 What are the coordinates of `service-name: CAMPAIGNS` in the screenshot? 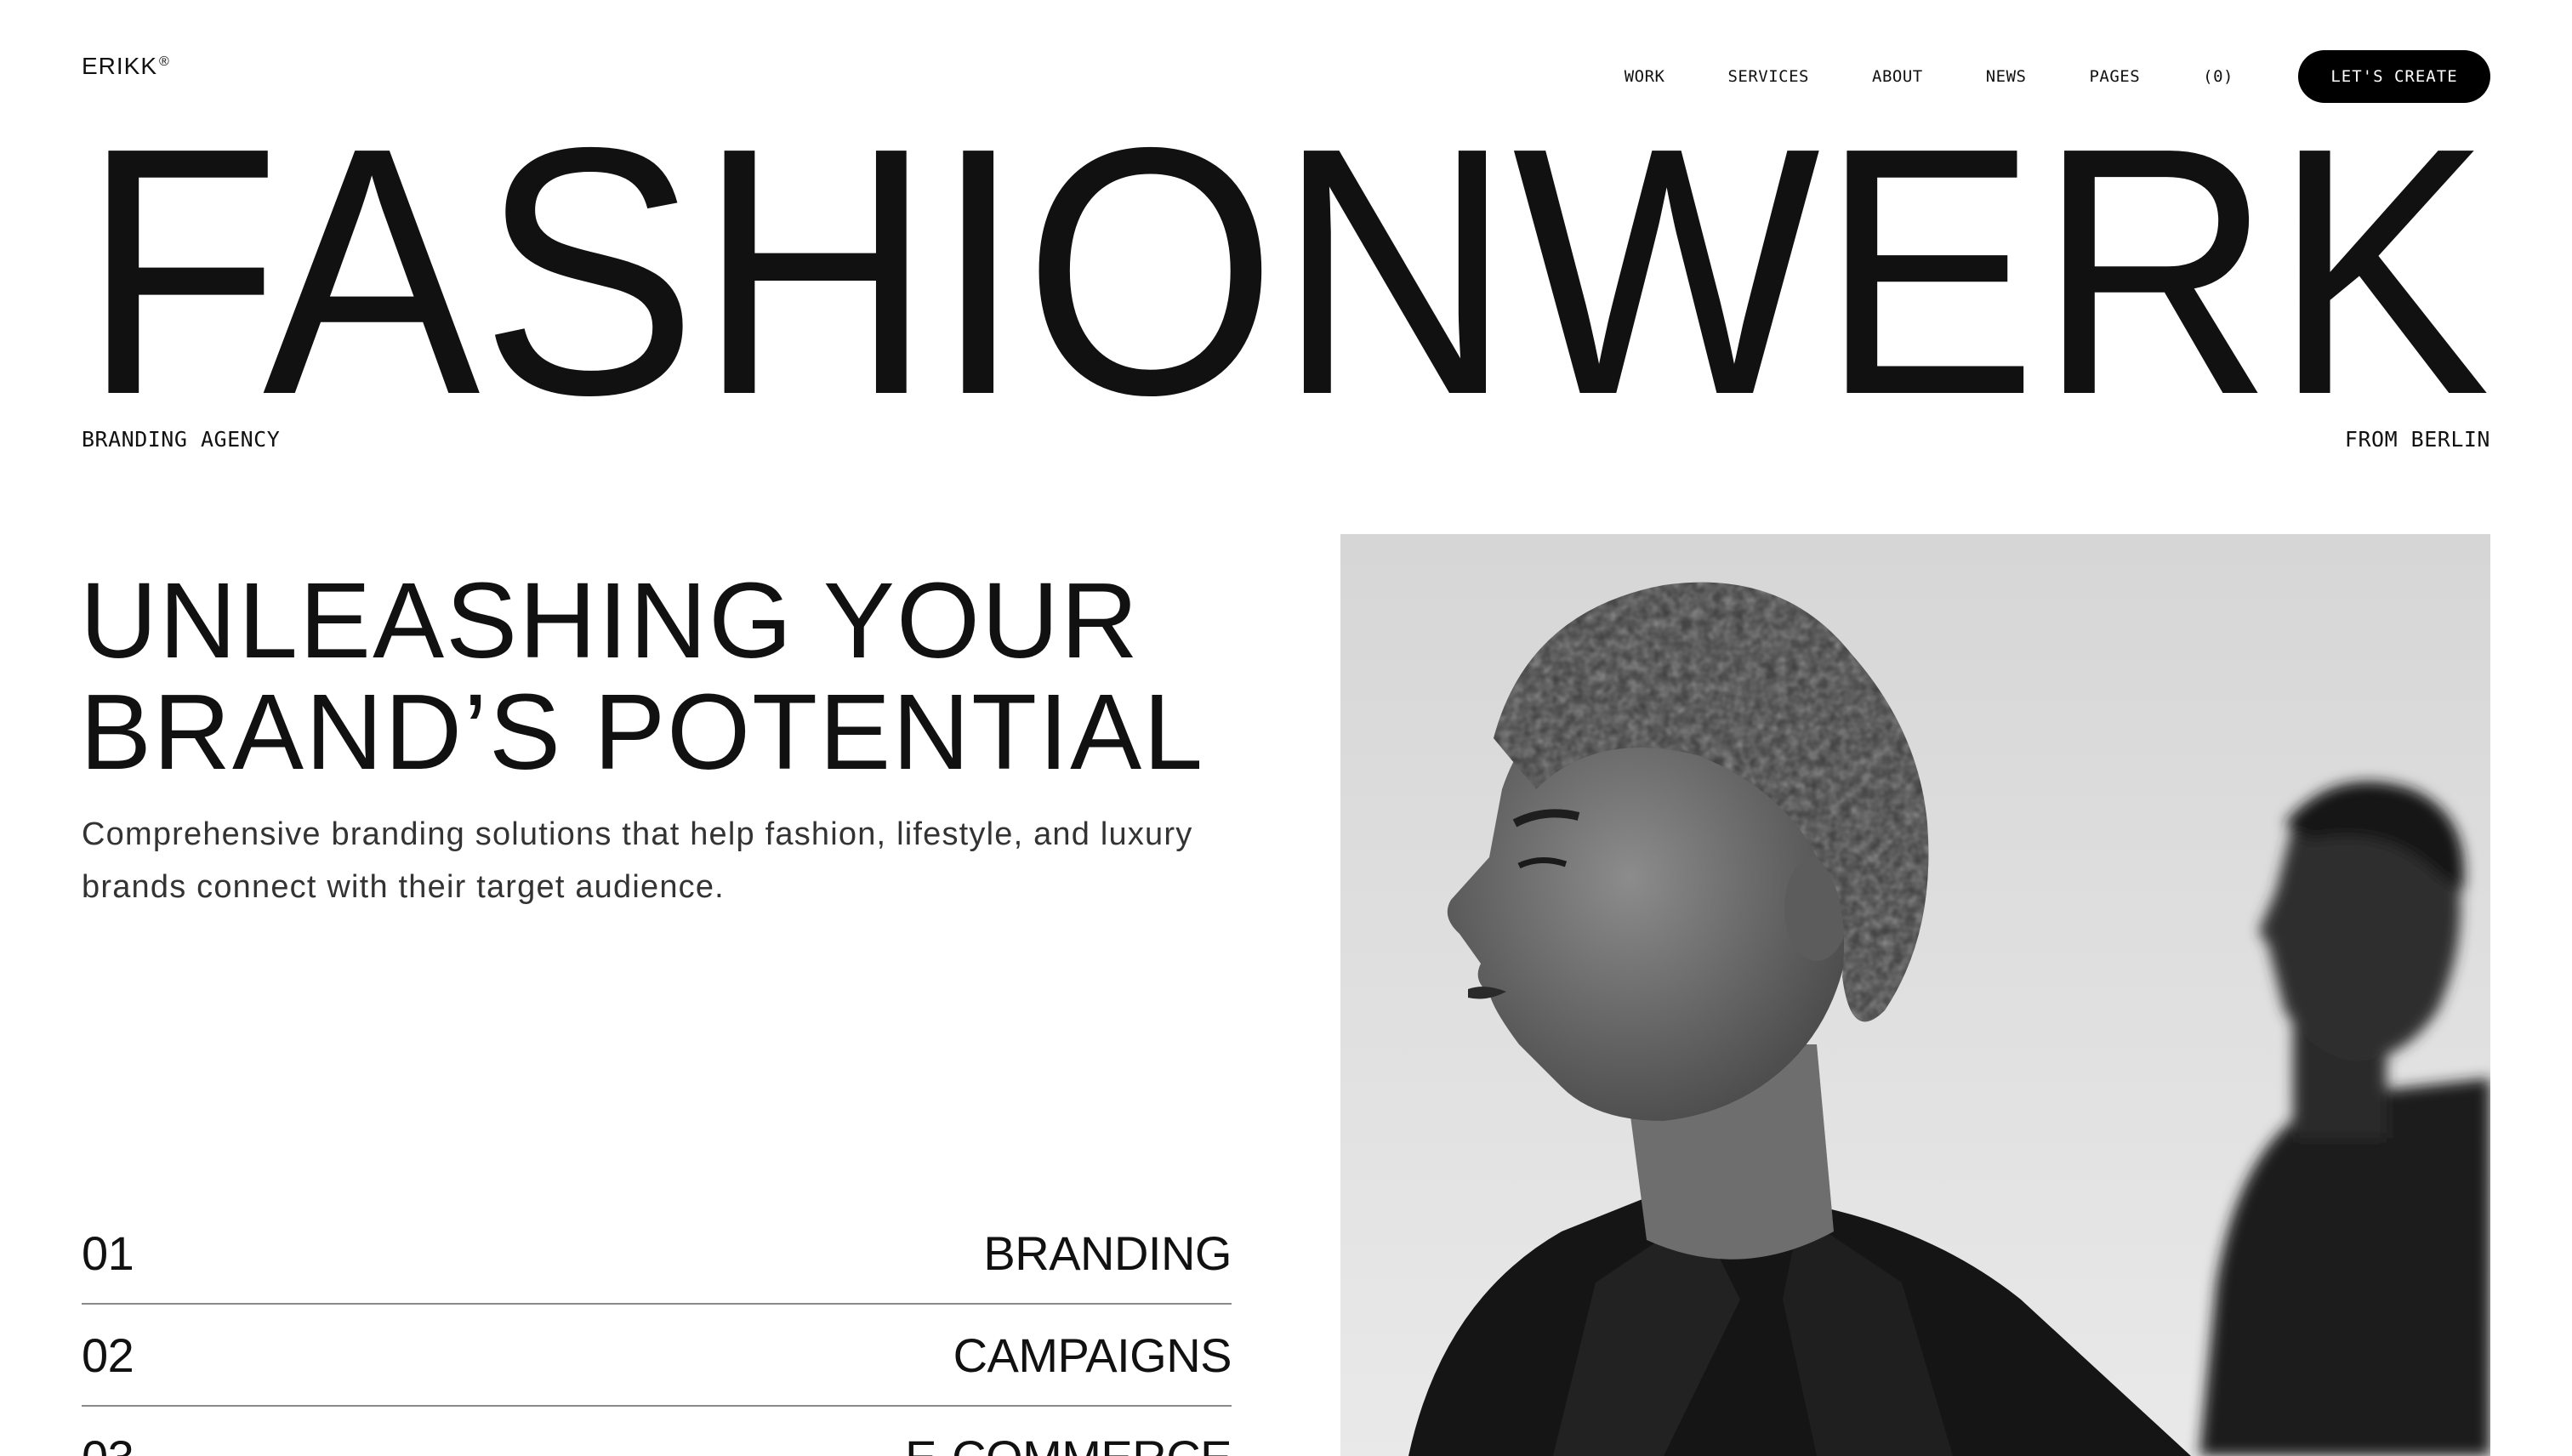 It's located at (1093, 1355).